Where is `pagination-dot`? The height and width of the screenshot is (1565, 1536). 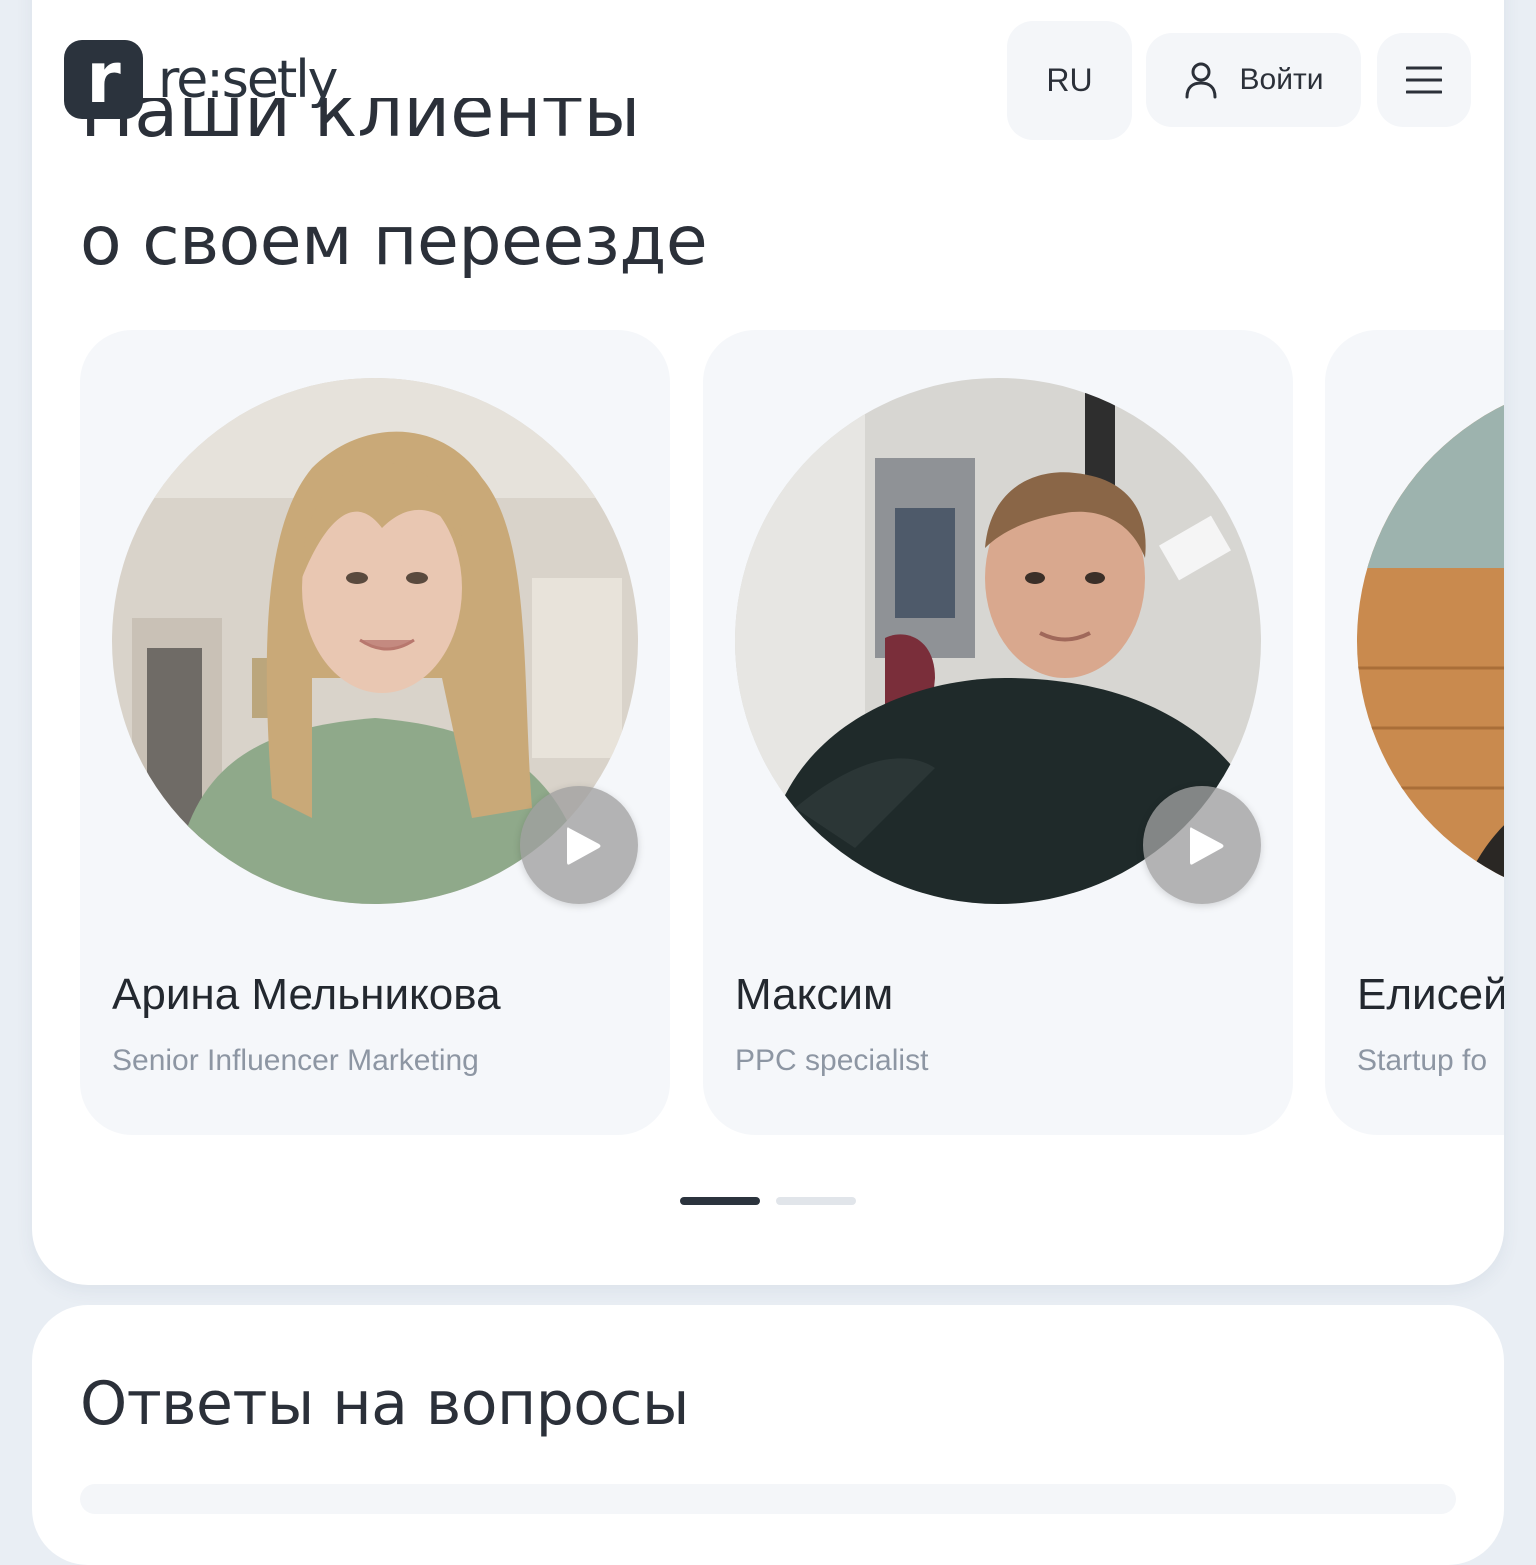 pagination-dot is located at coordinates (816, 1201).